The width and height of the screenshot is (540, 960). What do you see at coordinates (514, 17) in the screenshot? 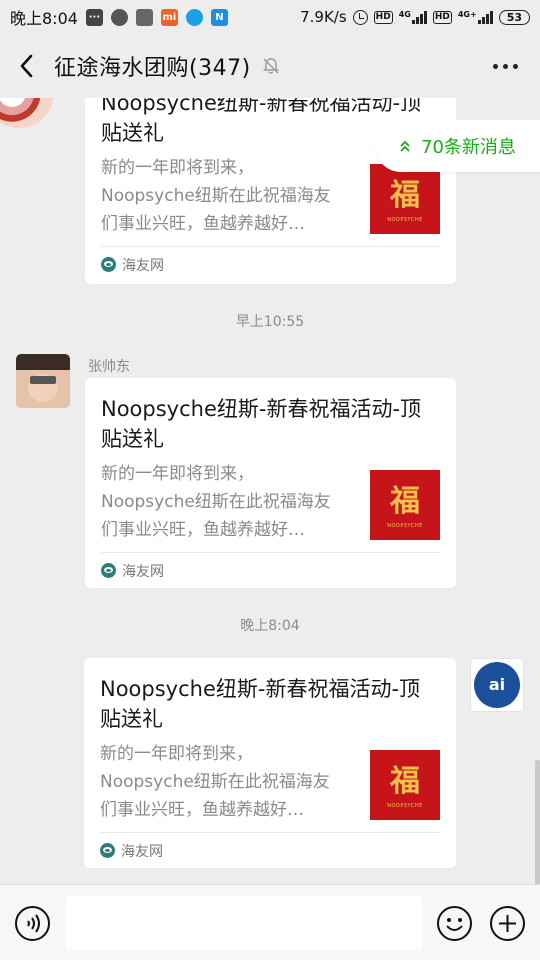
I see `battery-indicator: 53` at bounding box center [514, 17].